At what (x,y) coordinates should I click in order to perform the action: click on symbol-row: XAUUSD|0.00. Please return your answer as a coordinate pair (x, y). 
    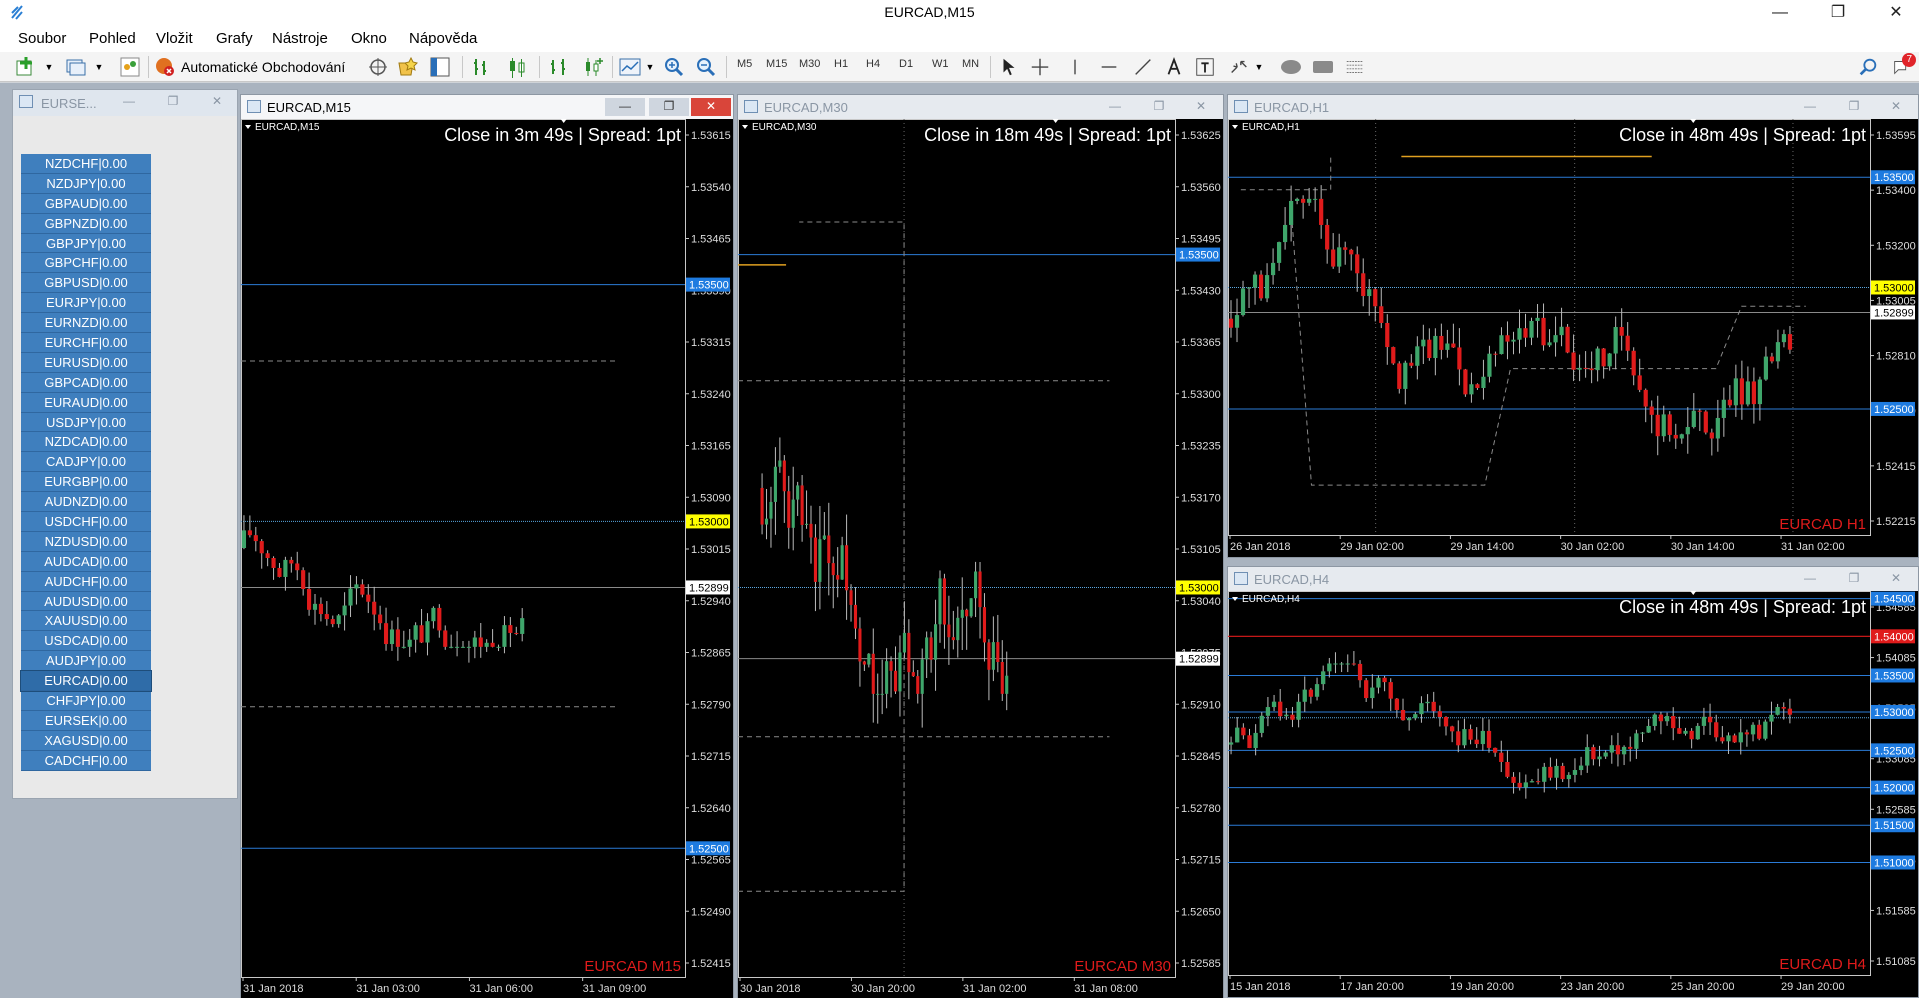
    Looking at the image, I should click on (86, 621).